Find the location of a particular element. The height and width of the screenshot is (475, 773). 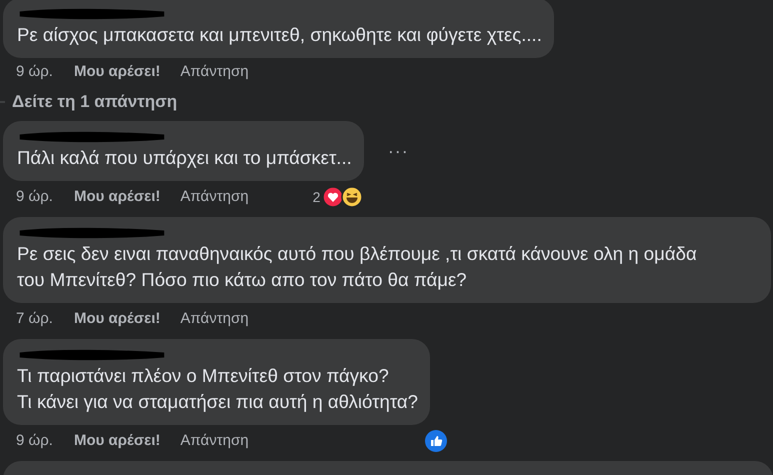

more-options-button: ··· is located at coordinates (398, 151).